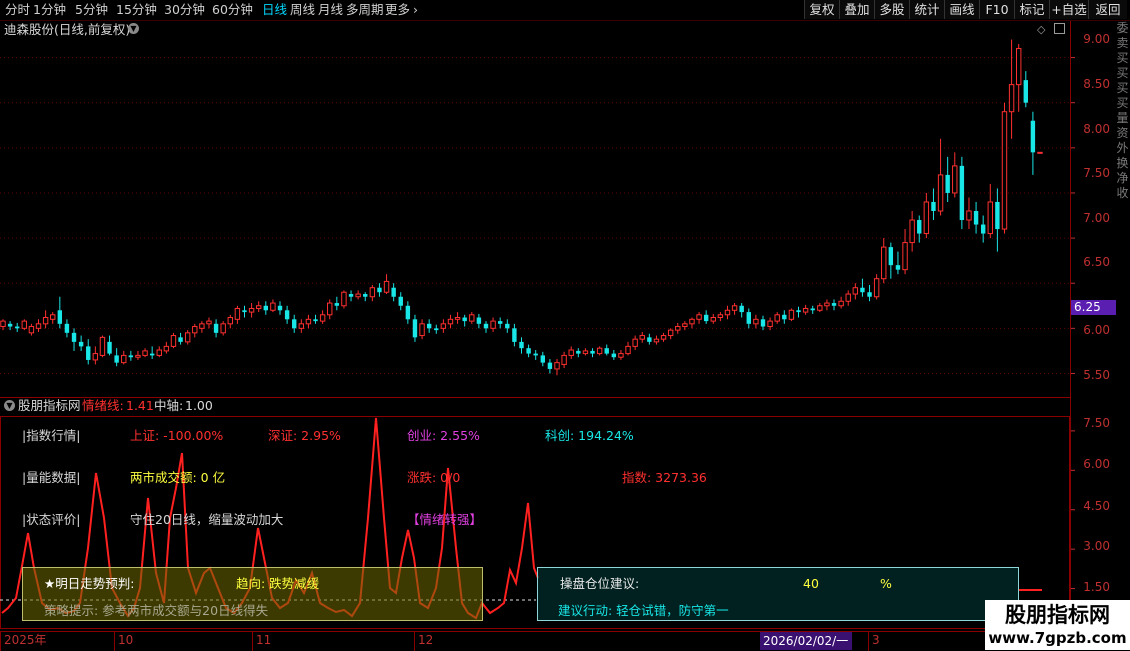 Image resolution: width=1130 pixels, height=651 pixels. Describe the element at coordinates (207, 519) in the screenshot. I see `status-description: 守住20日线，缩量波动加大` at that location.